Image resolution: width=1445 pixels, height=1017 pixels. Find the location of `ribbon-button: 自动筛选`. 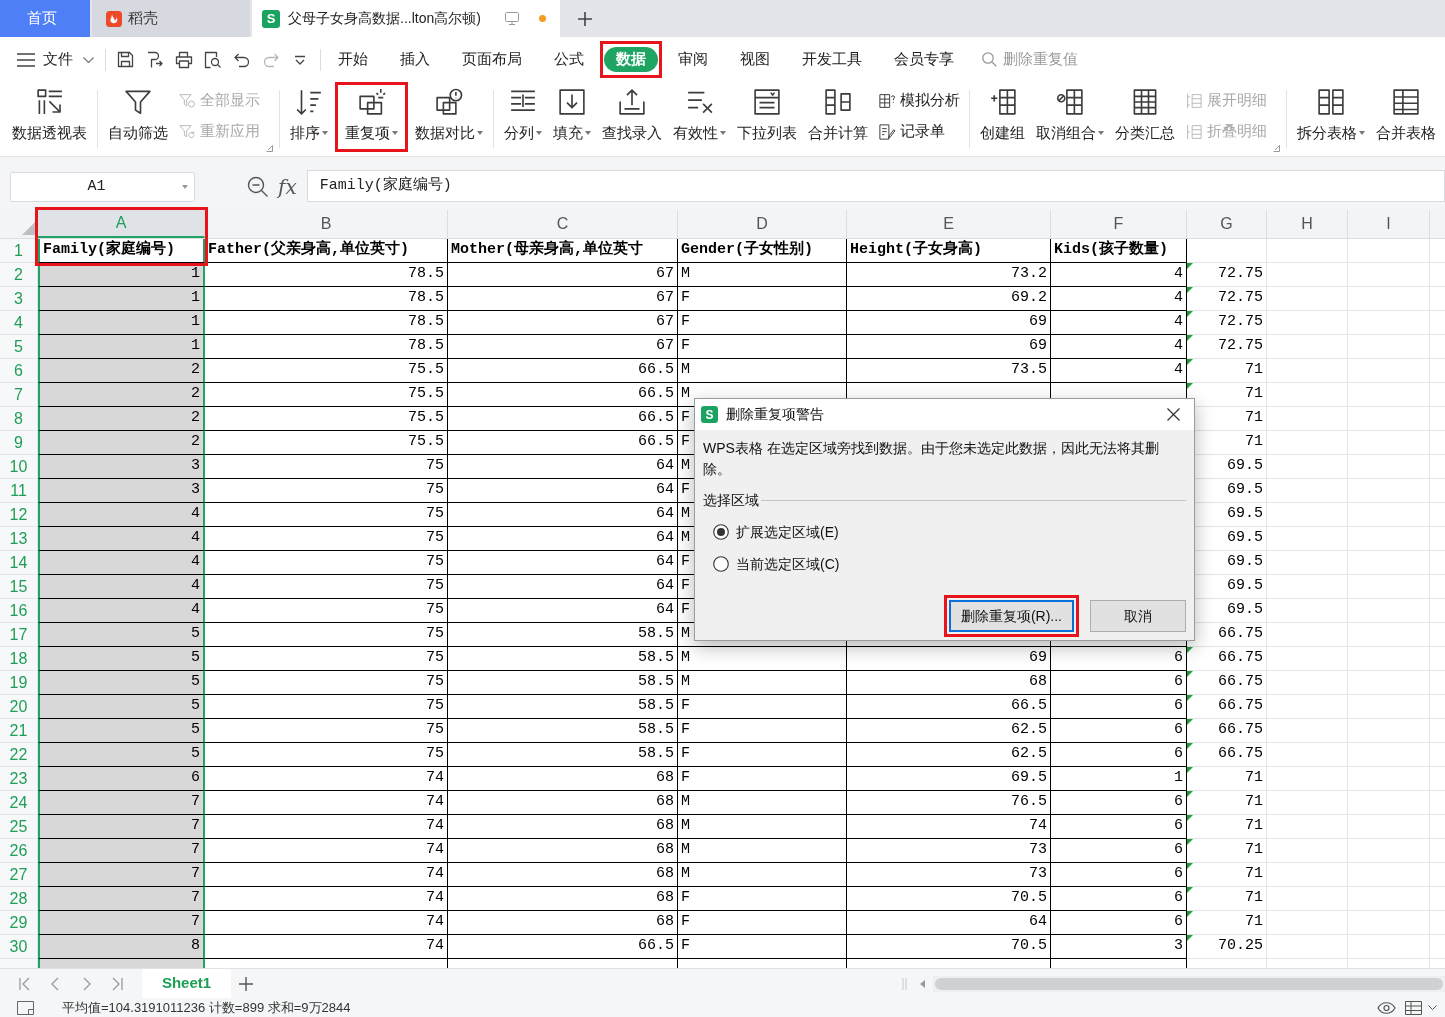

ribbon-button: 自动筛选 is located at coordinates (138, 114).